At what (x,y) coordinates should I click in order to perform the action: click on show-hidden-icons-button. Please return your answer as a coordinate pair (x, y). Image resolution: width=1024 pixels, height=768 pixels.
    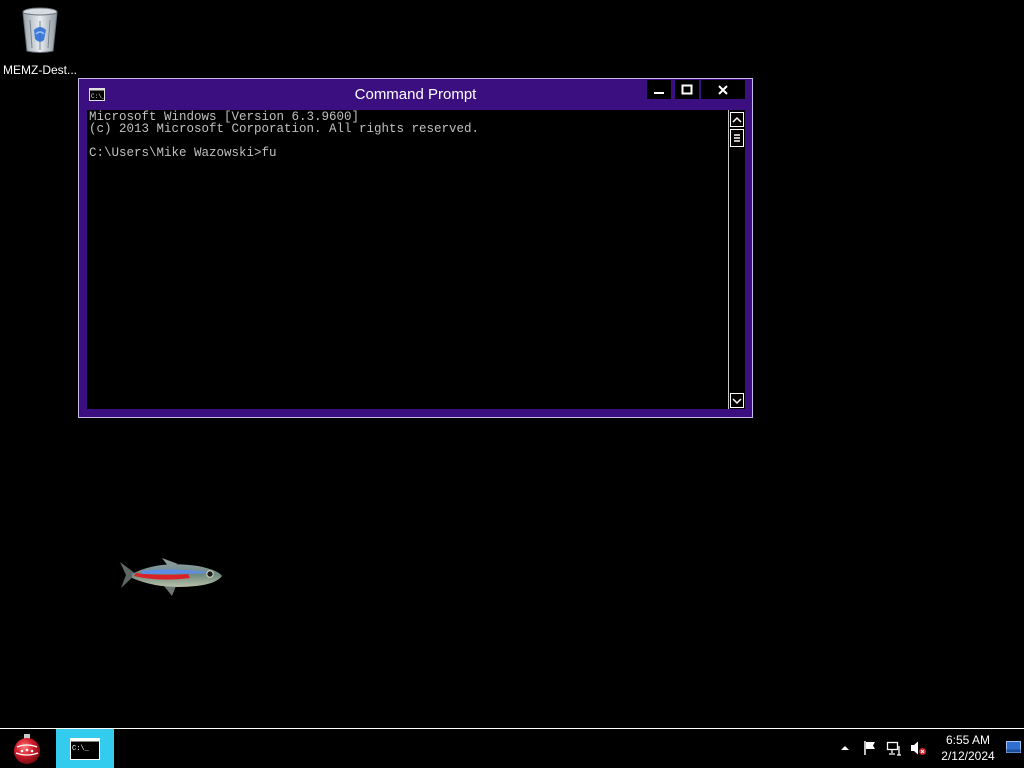
    Looking at the image, I should click on (845, 748).